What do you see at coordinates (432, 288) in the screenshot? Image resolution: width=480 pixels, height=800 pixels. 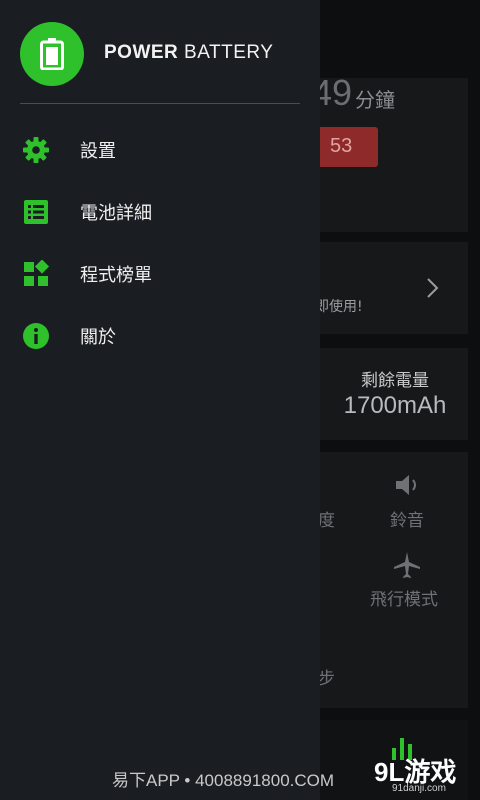 I see `chevron-right-icon` at bounding box center [432, 288].